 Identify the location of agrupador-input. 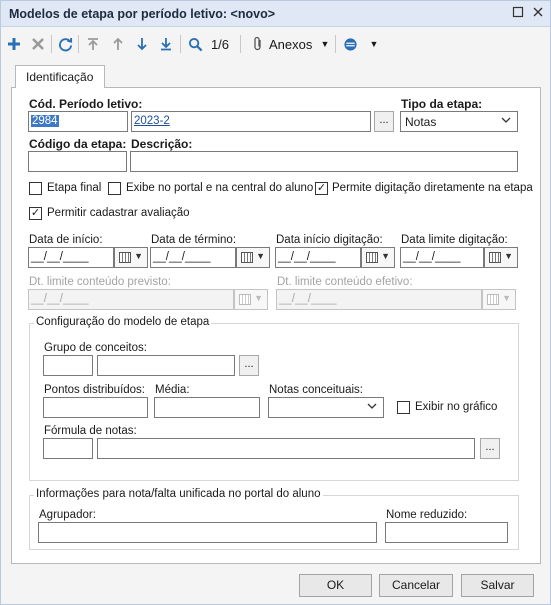
(207, 532).